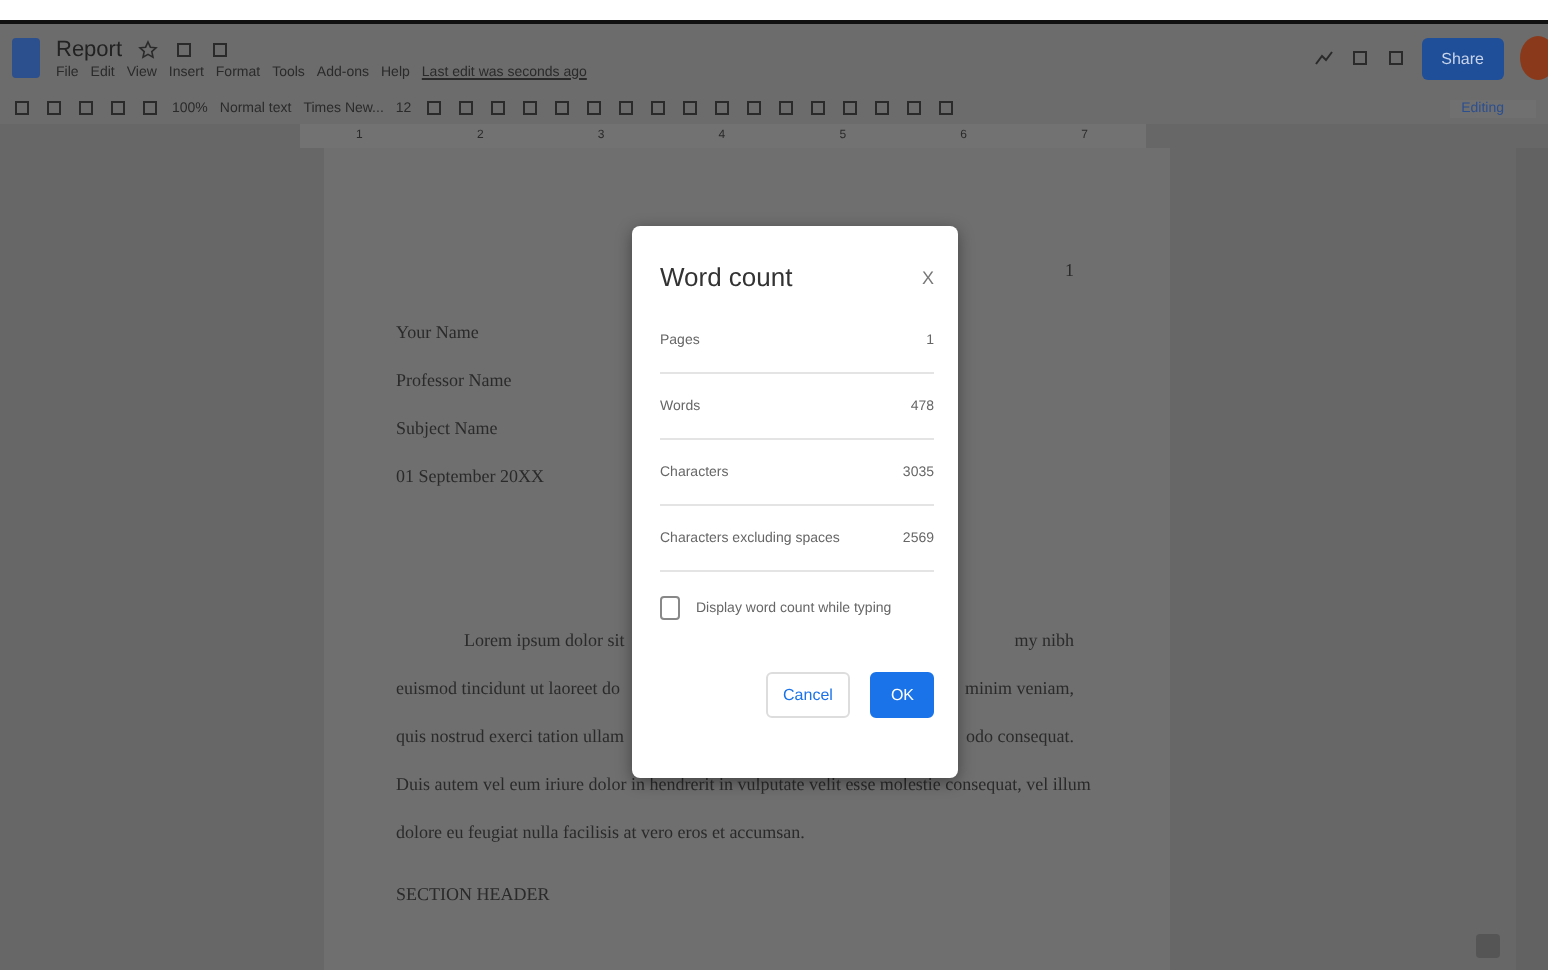  Describe the element at coordinates (743, 785) in the screenshot. I see `body-text-line: Duis autem vel eum iriure dolor in hendrerit in vulputate velit esse molestie consequat, vel illum` at that location.